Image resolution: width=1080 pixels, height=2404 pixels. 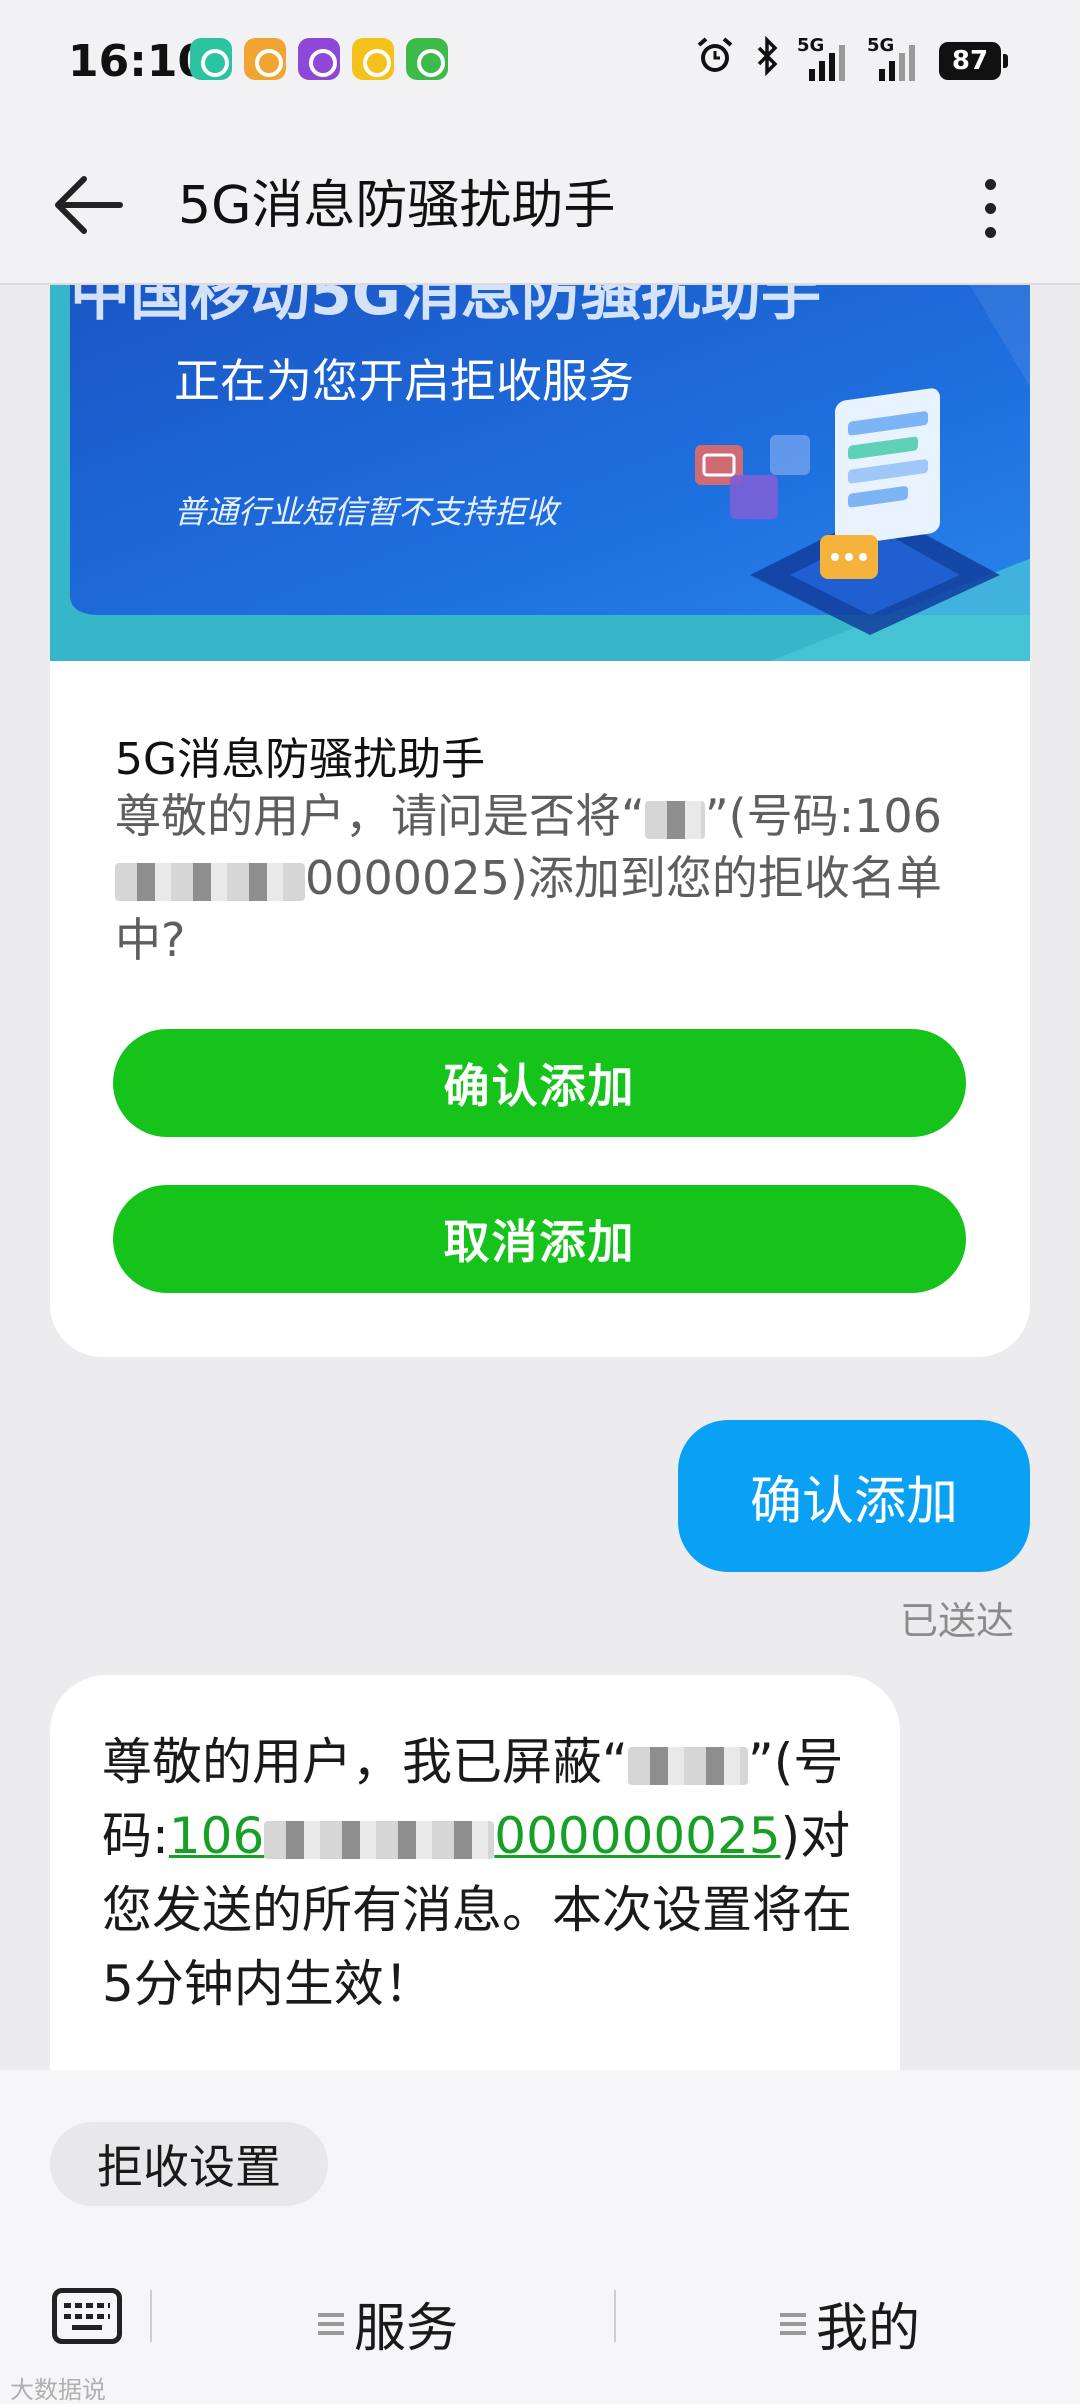 What do you see at coordinates (87, 2316) in the screenshot?
I see `keyboard-icon` at bounding box center [87, 2316].